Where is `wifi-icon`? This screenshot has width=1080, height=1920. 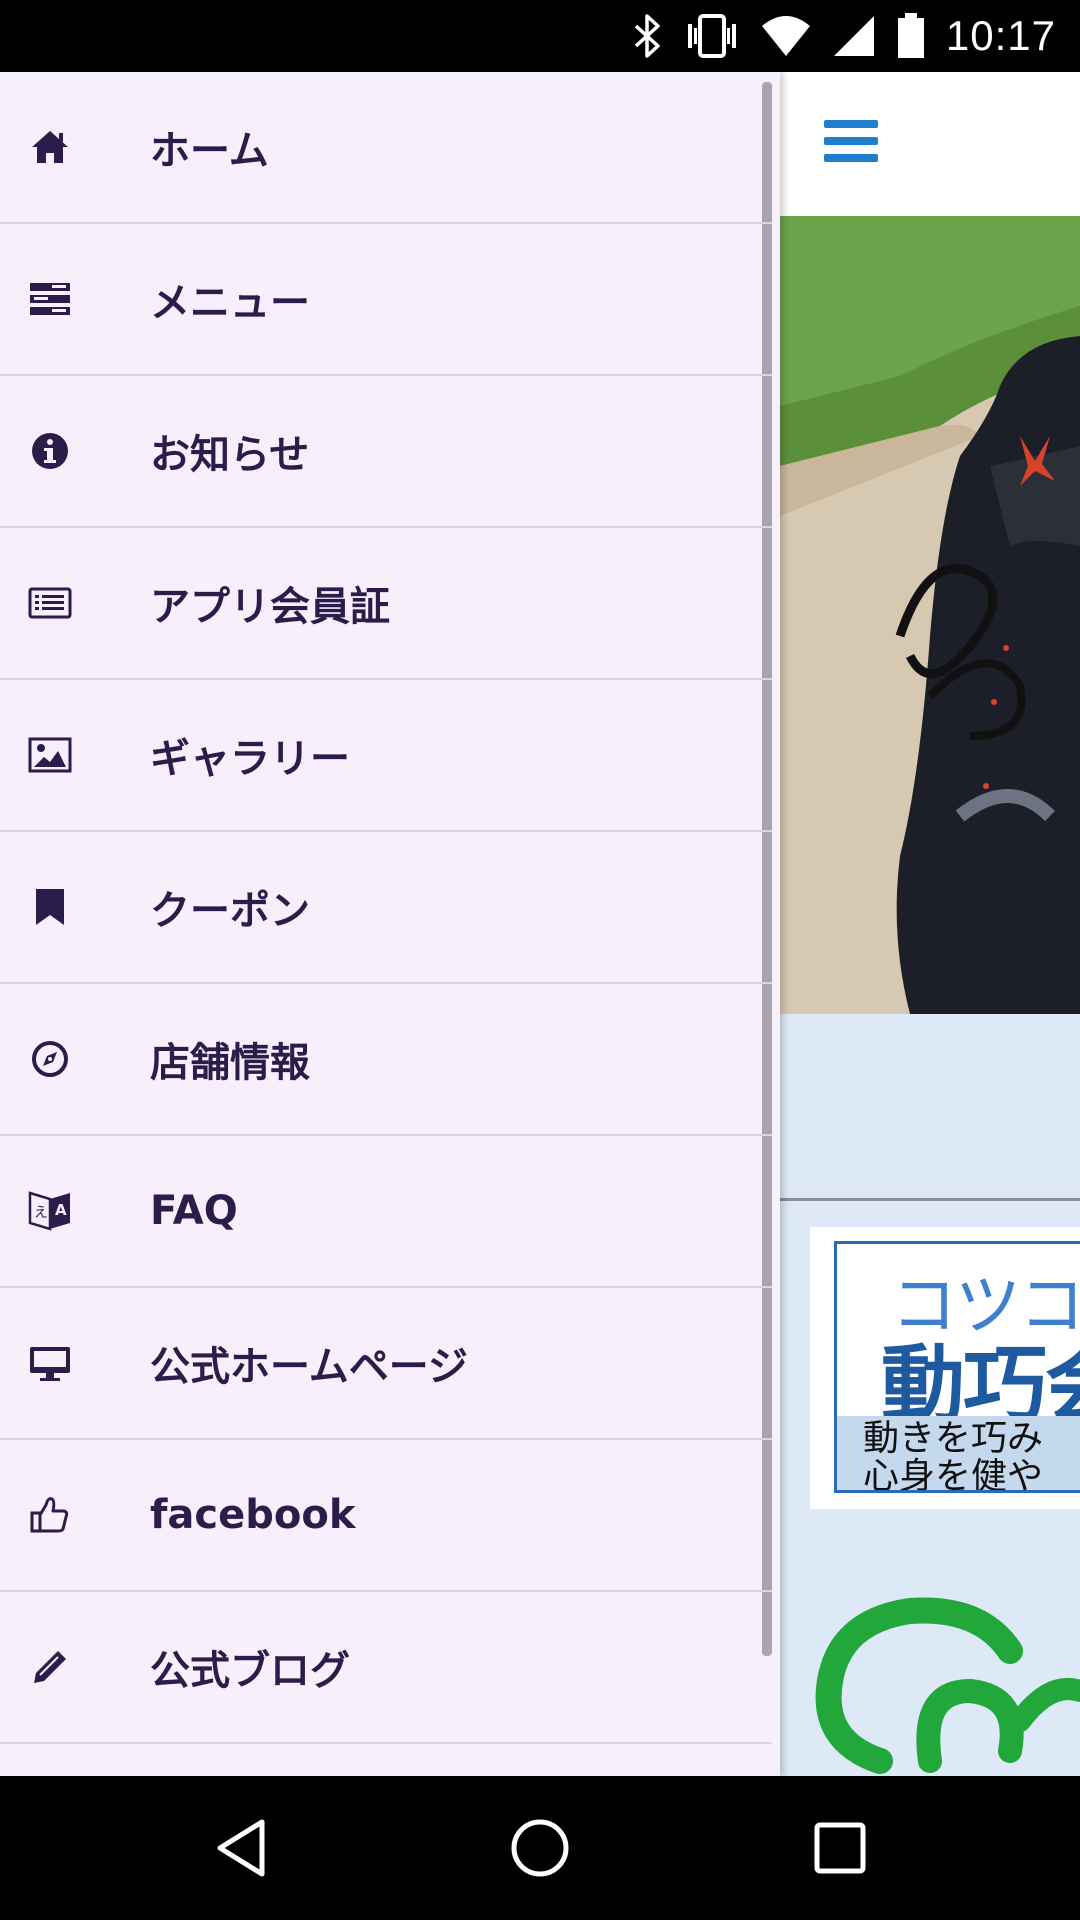 wifi-icon is located at coordinates (786, 36).